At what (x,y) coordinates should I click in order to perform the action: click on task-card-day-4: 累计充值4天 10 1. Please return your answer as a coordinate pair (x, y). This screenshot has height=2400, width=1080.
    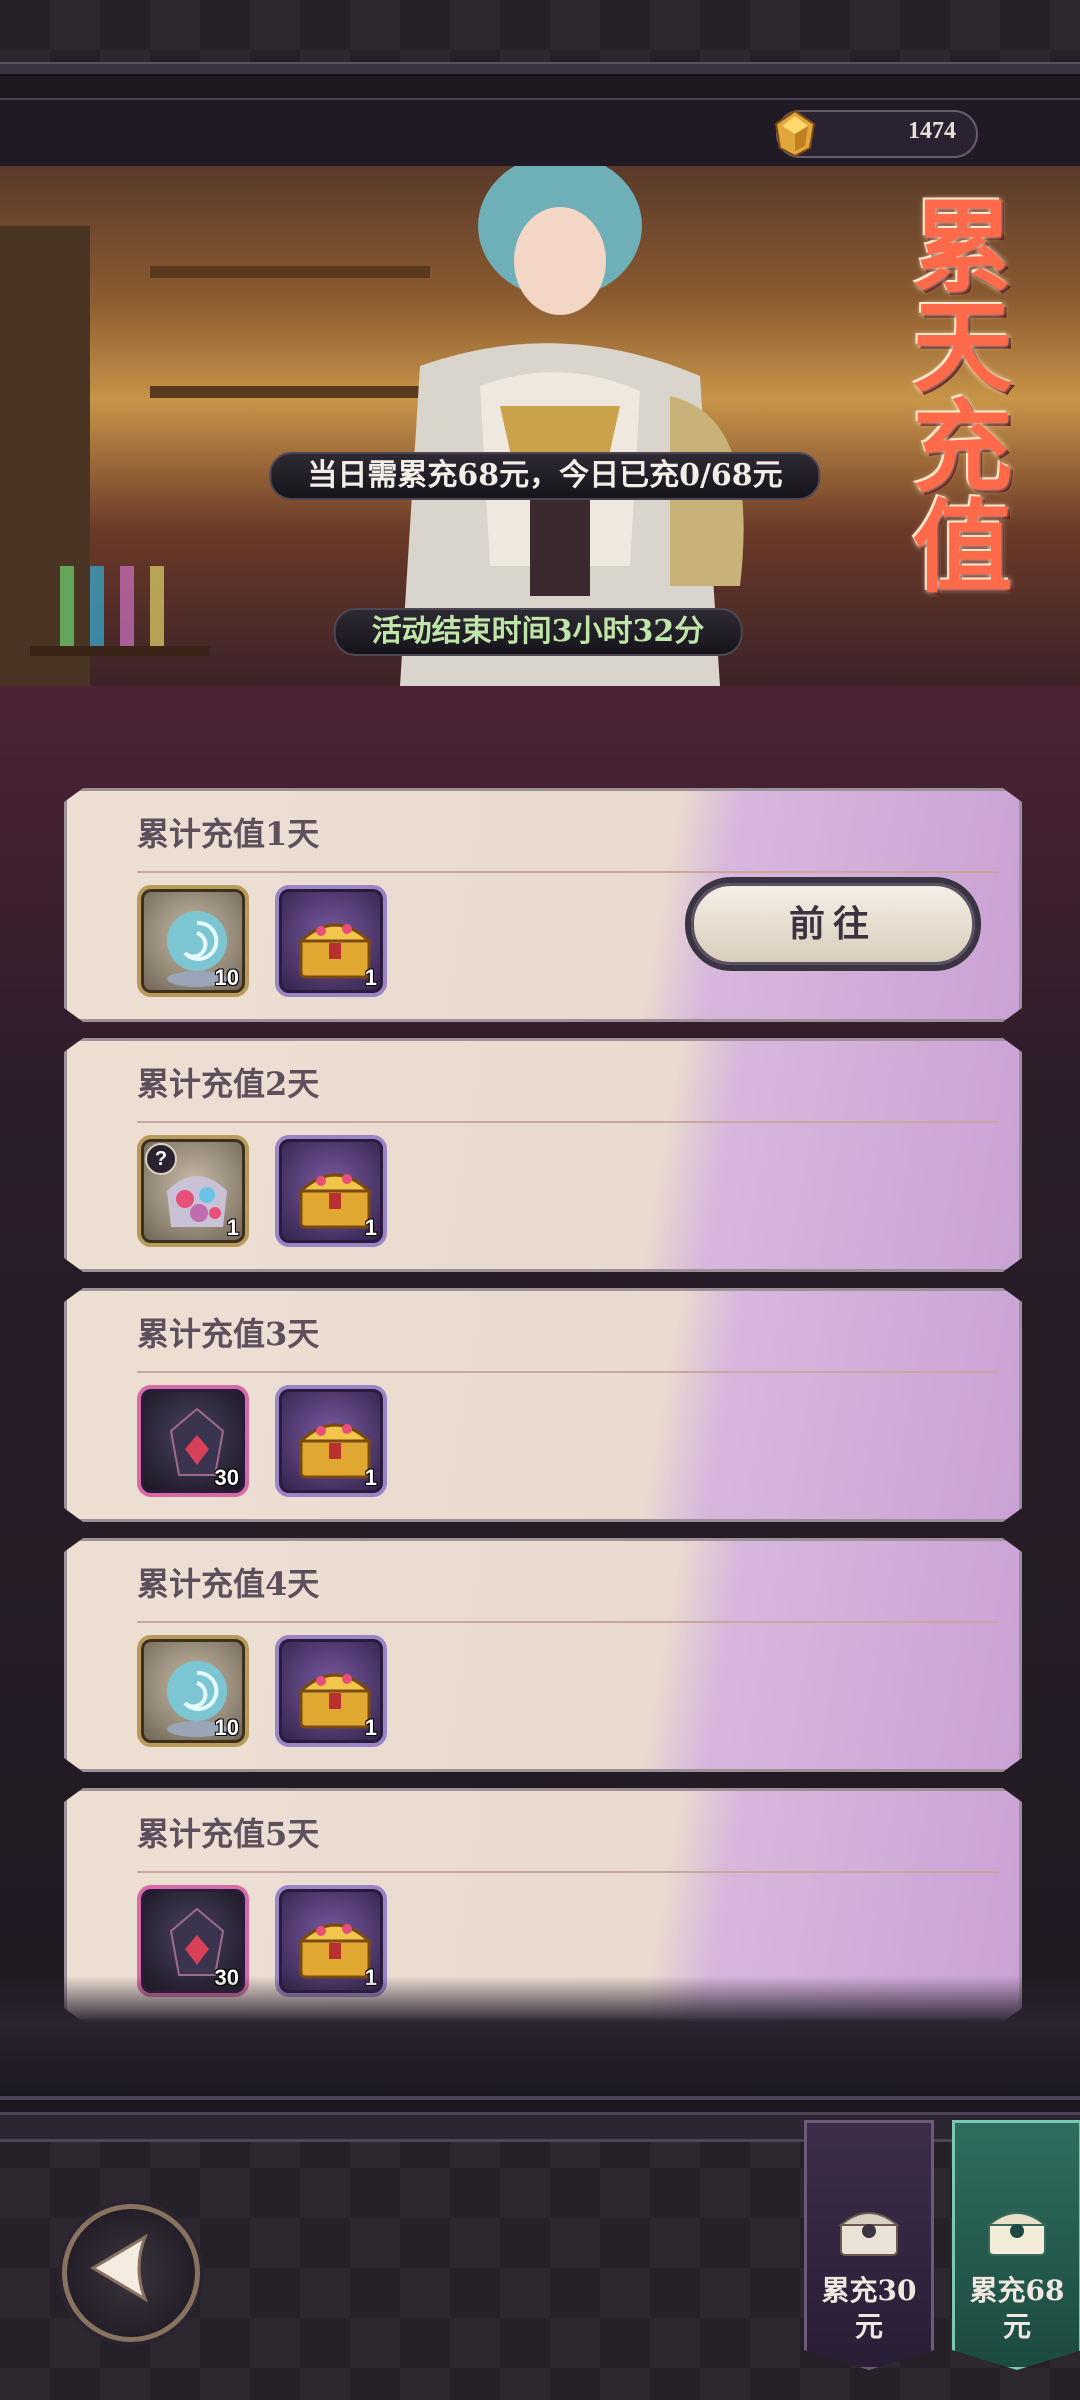
    Looking at the image, I should click on (543, 1655).